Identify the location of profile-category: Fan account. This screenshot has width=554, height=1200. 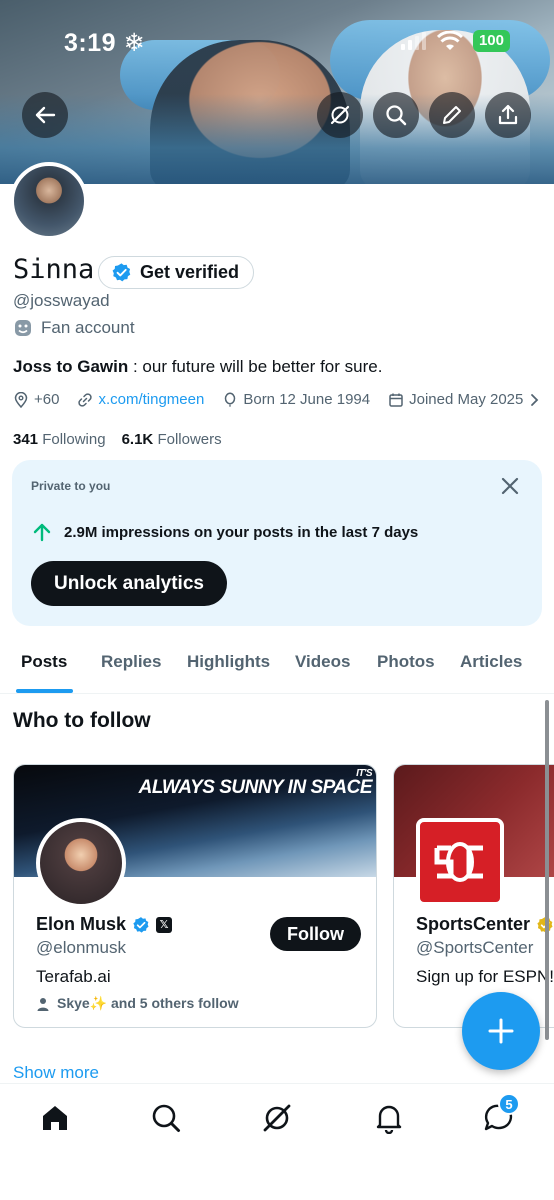
(74, 328).